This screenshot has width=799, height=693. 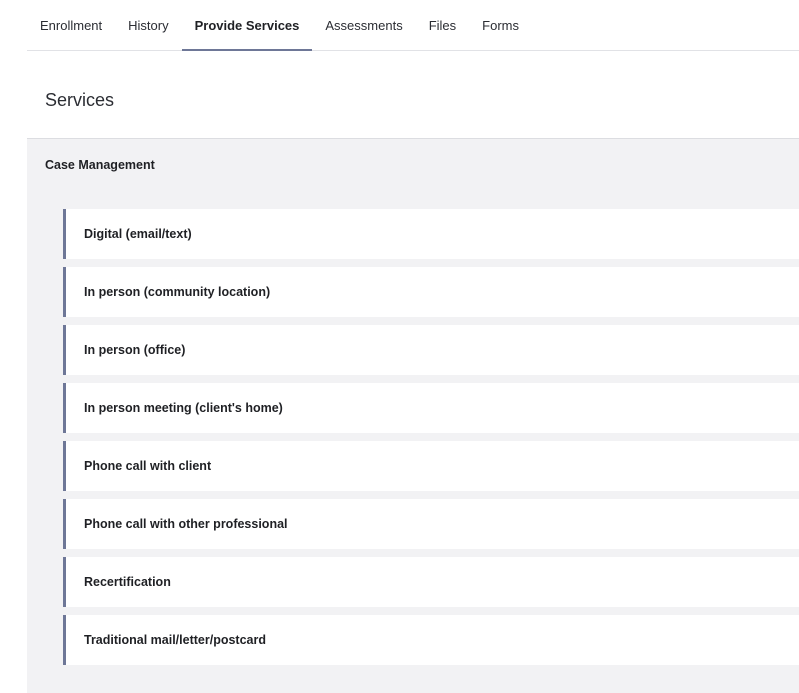 What do you see at coordinates (177, 292) in the screenshot?
I see `service-item-label: In person (community location)` at bounding box center [177, 292].